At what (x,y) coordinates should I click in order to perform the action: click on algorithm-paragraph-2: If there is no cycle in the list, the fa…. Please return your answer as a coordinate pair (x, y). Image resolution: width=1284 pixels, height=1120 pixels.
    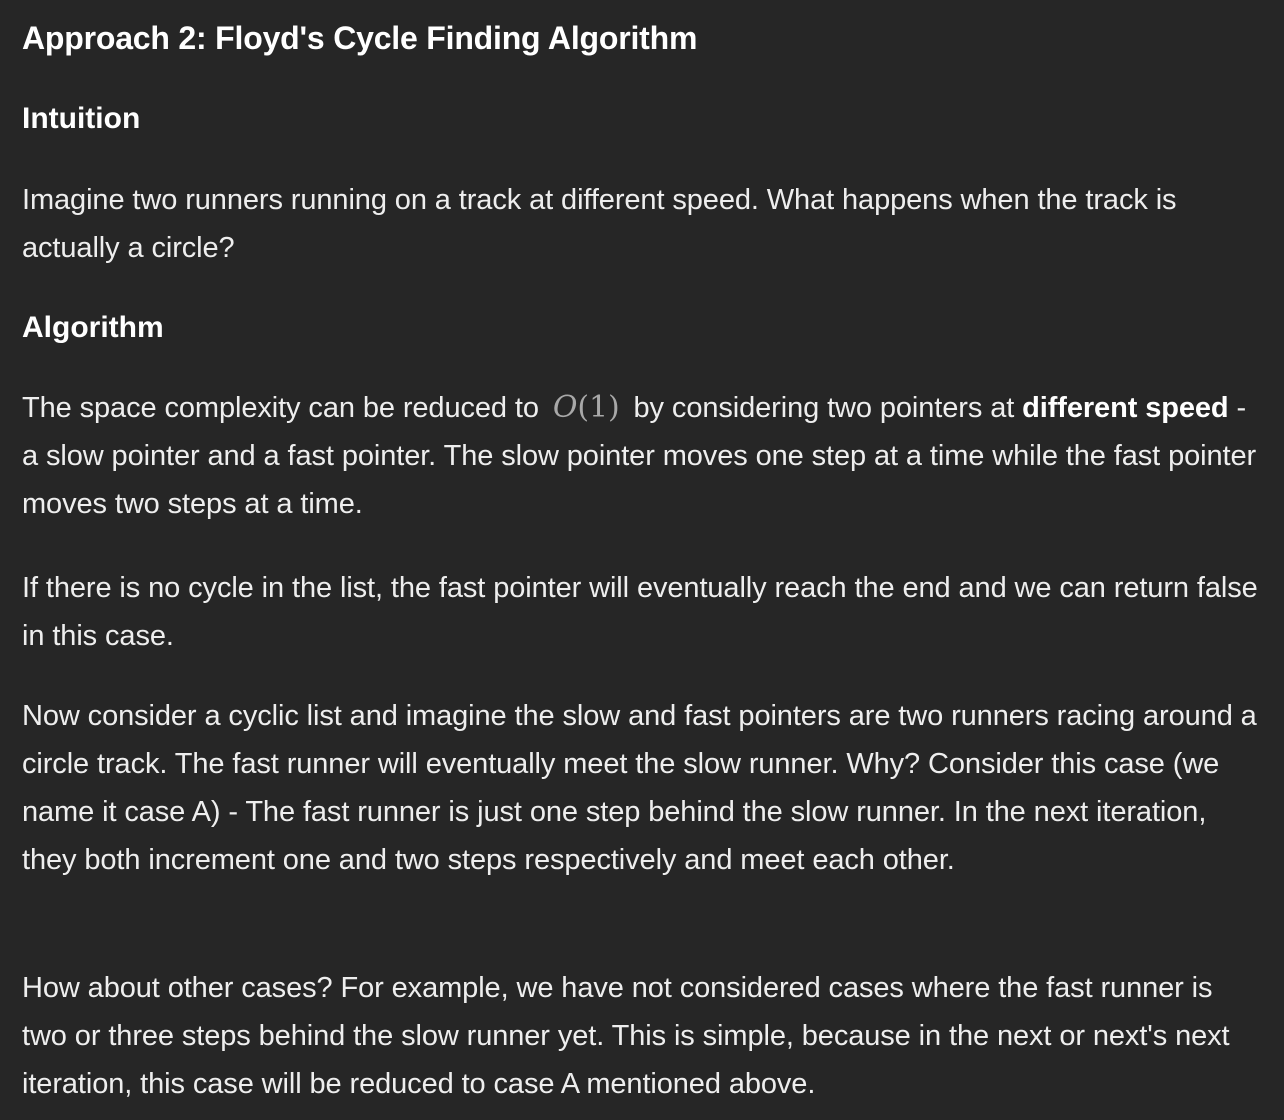
    Looking at the image, I should click on (640, 612).